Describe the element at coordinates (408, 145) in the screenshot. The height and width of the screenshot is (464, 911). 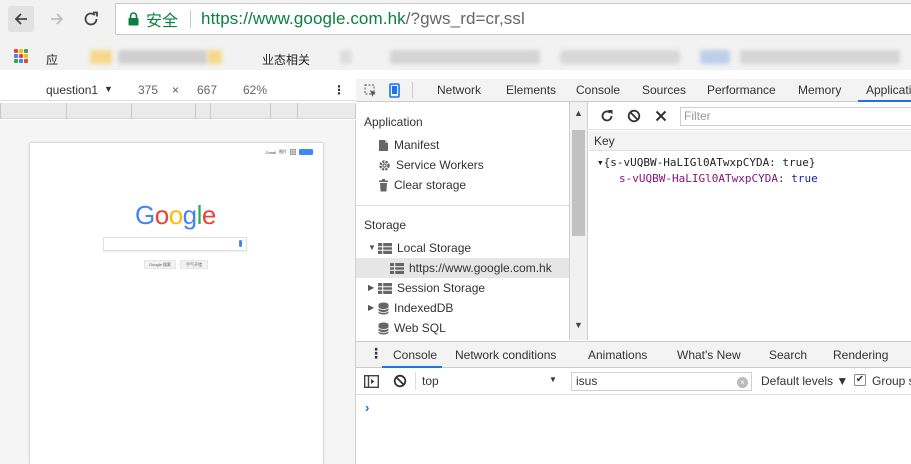
I see `sidebar-item-manifest: Manifest` at that location.